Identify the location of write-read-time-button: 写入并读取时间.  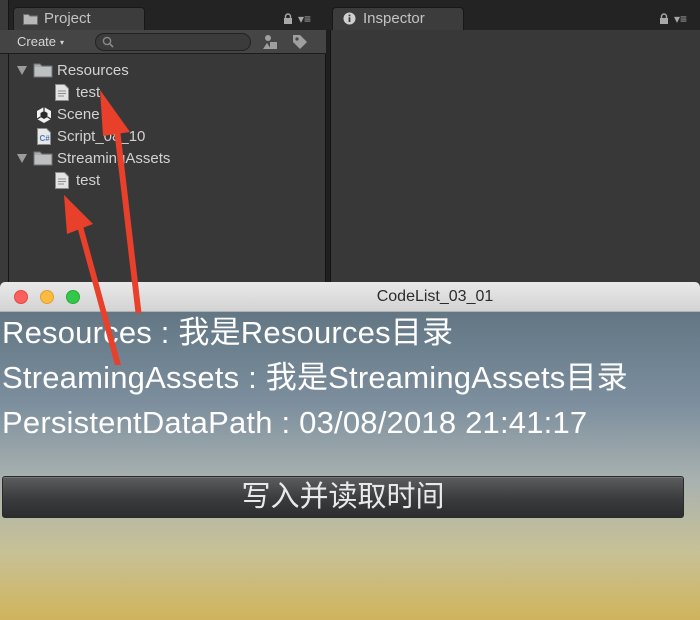
(343, 497).